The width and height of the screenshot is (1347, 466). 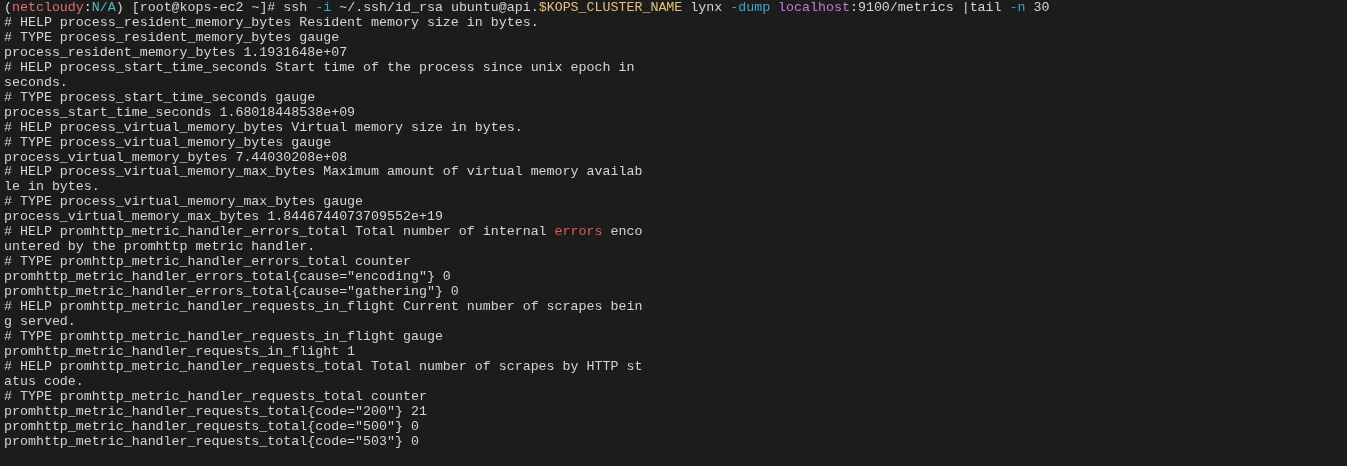 I want to click on terminal-line: promhttp_metric_handler_requests_total{code="500"} 0, so click(x=211, y=427).